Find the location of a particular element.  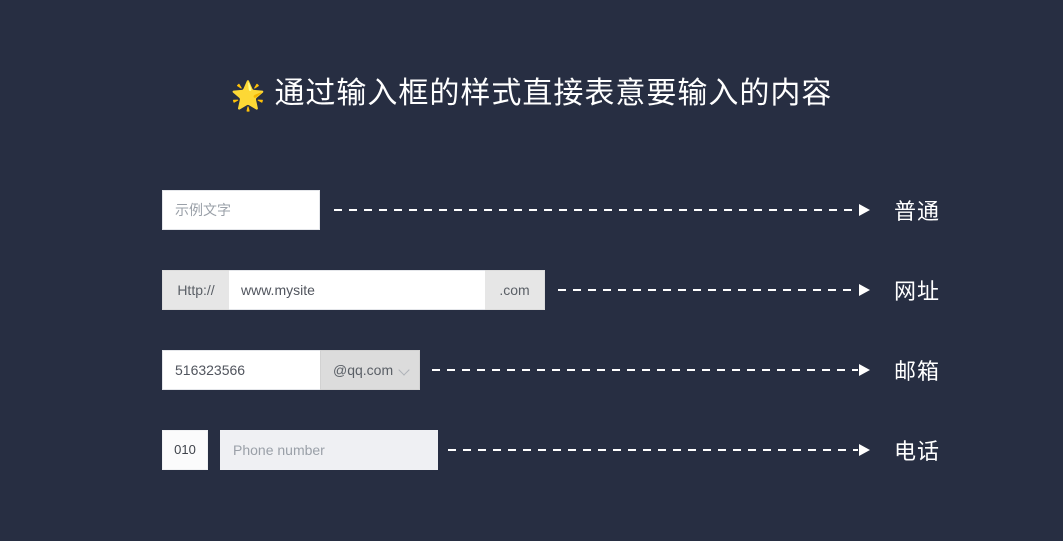

connector-plain is located at coordinates (602, 210).